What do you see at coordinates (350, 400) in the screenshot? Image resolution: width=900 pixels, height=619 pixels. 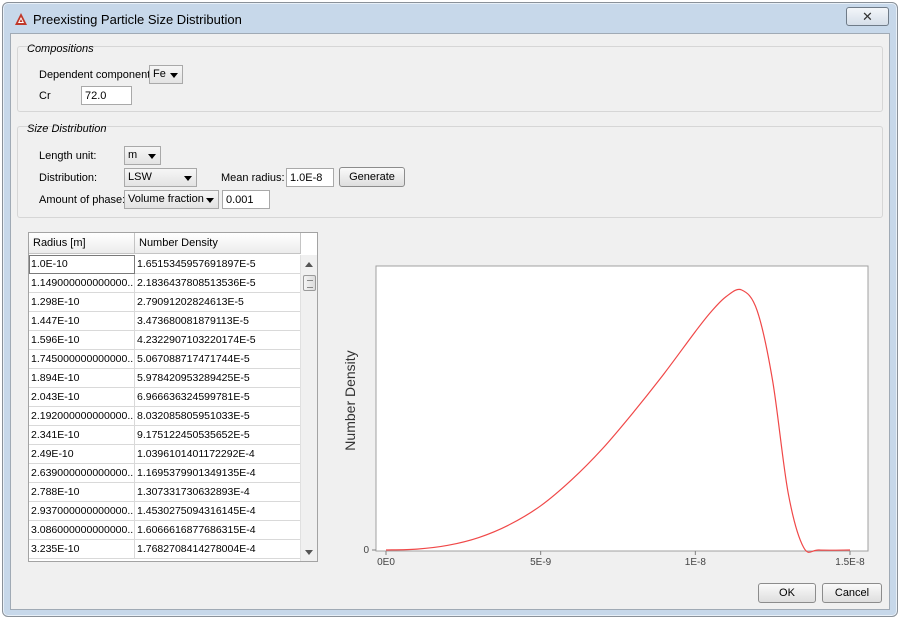 I see `y-axis-label: Number Density` at bounding box center [350, 400].